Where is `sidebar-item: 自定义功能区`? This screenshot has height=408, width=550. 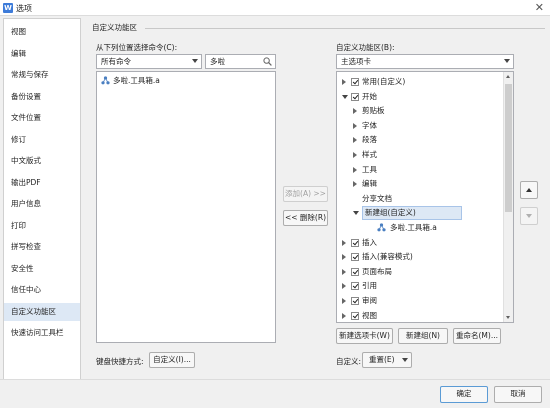
sidebar-item: 自定义功能区 is located at coordinates (42, 311).